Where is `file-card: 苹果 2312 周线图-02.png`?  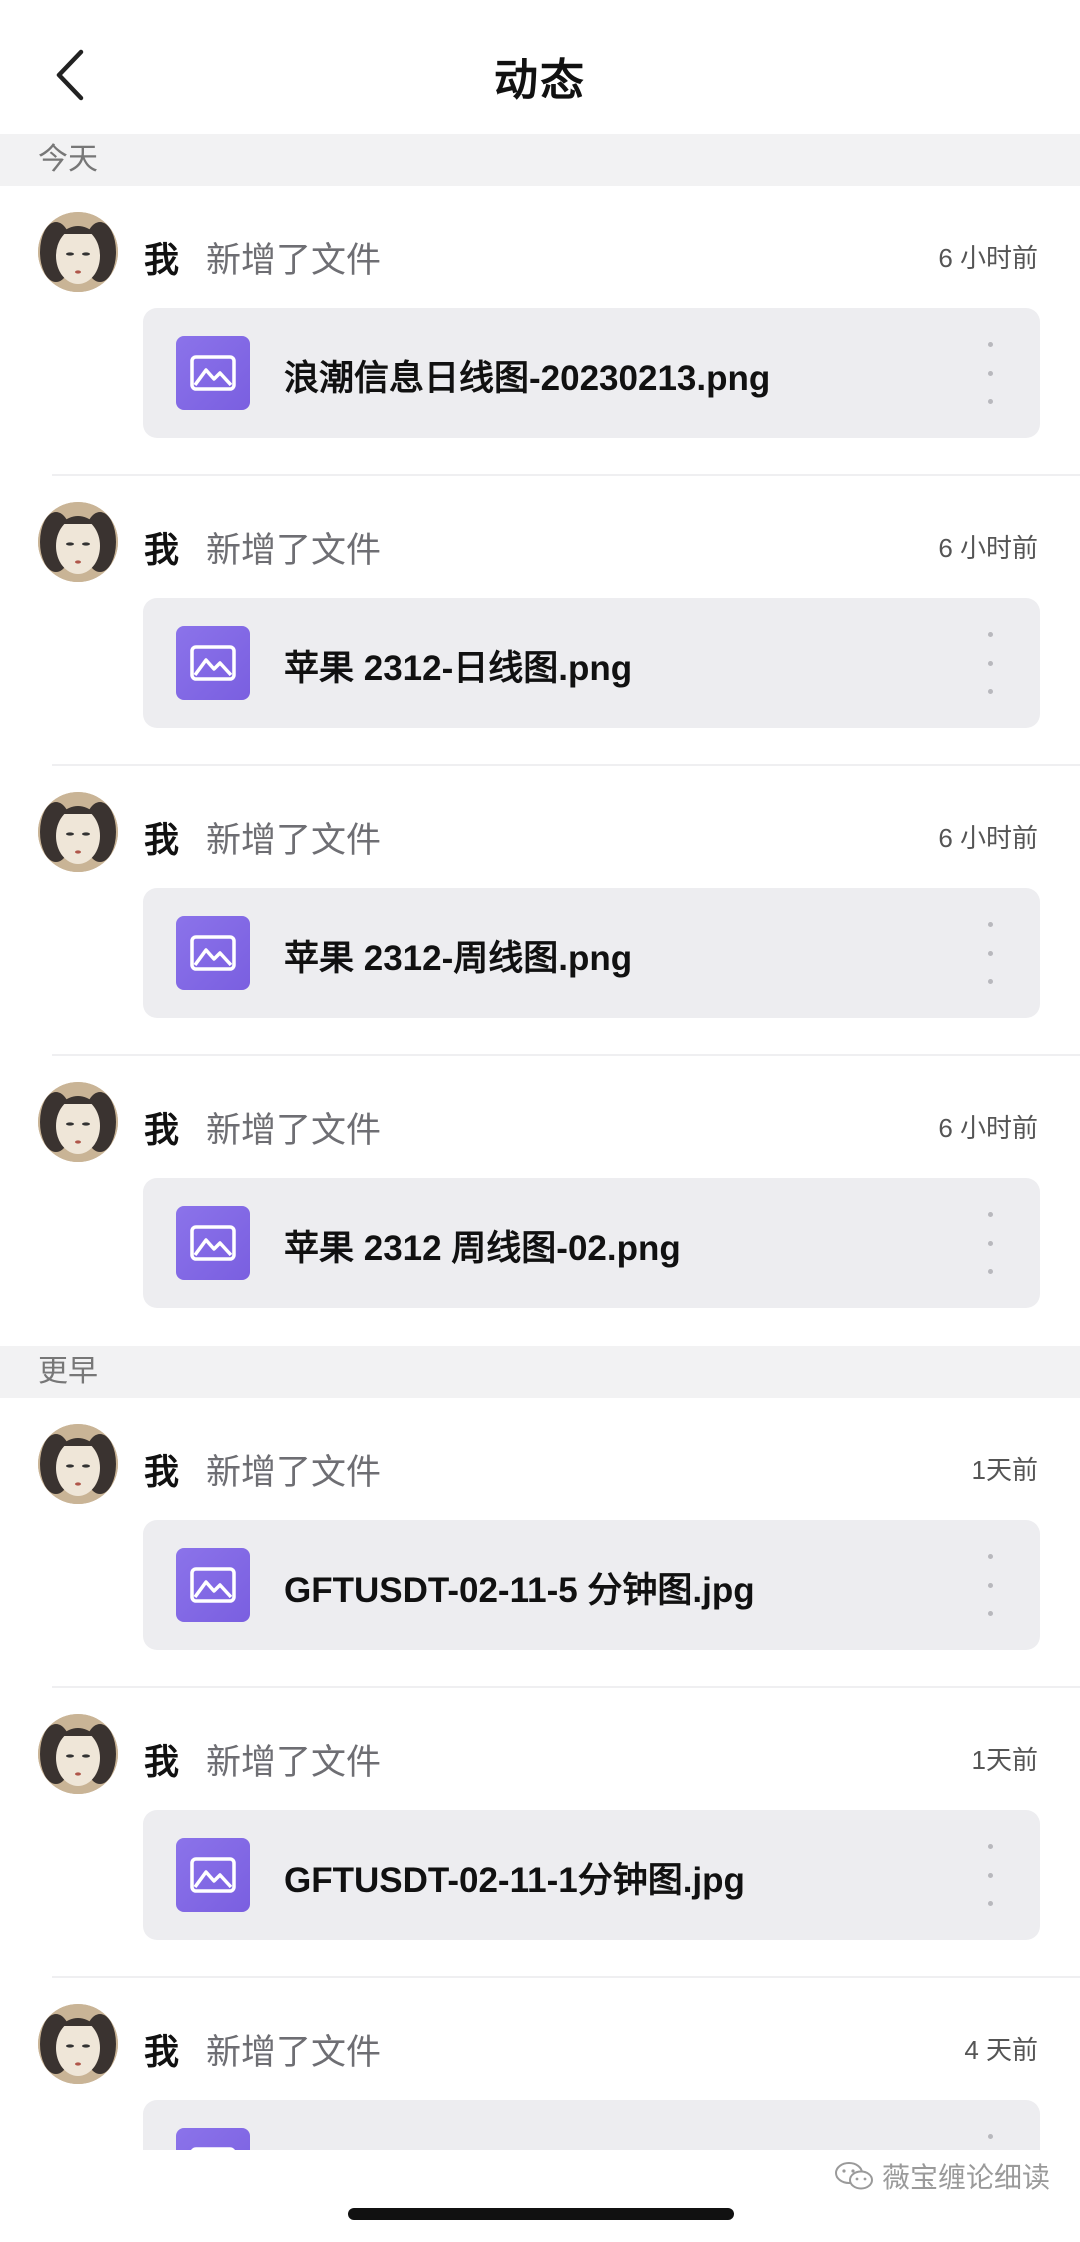
file-card: 苹果 2312 周线图-02.png is located at coordinates (591, 1243).